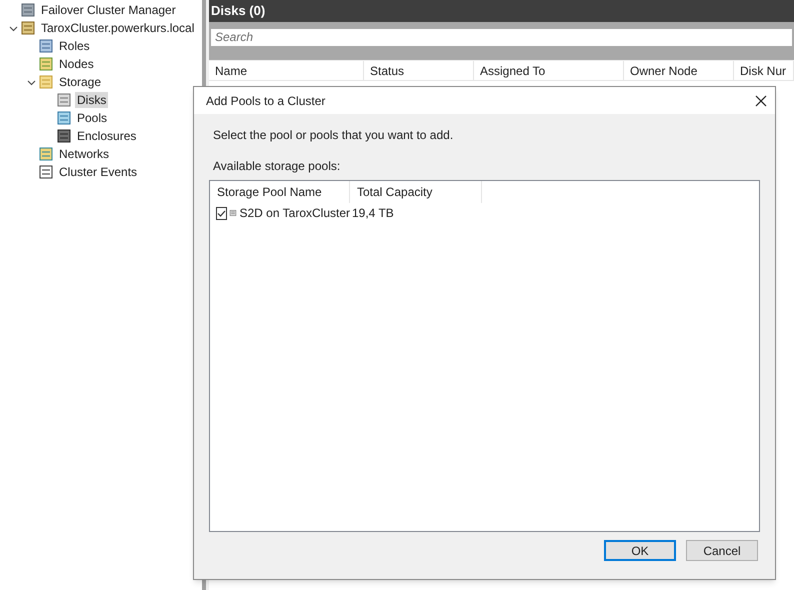 Image resolution: width=794 pixels, height=590 pixels. Describe the element at coordinates (286, 70) in the screenshot. I see `column-header: Name` at that location.